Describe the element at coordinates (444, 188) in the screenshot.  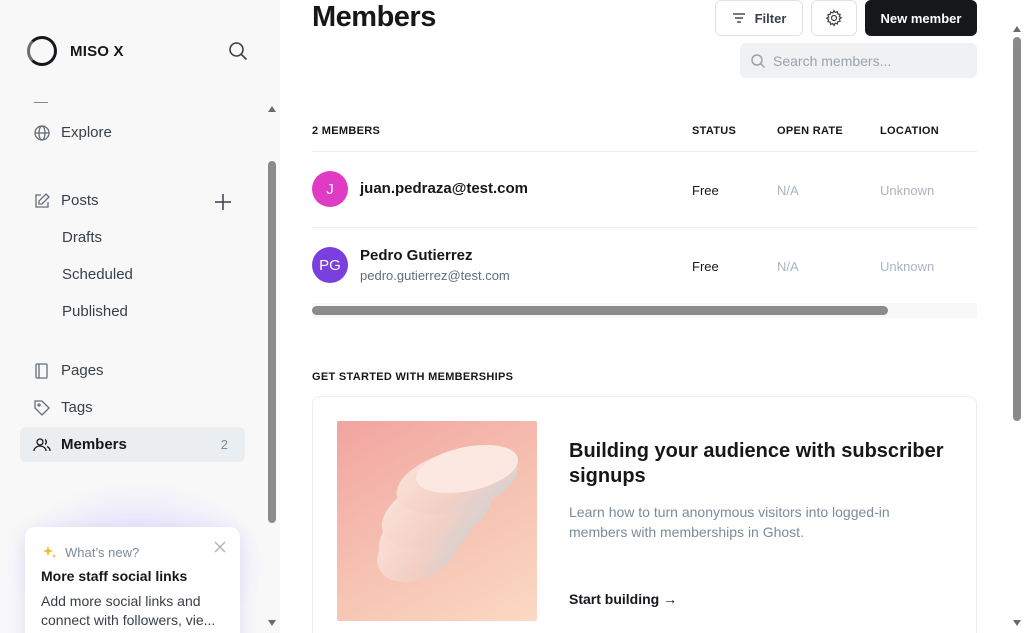
I see `member-name: juan.pedraza@test.com` at that location.